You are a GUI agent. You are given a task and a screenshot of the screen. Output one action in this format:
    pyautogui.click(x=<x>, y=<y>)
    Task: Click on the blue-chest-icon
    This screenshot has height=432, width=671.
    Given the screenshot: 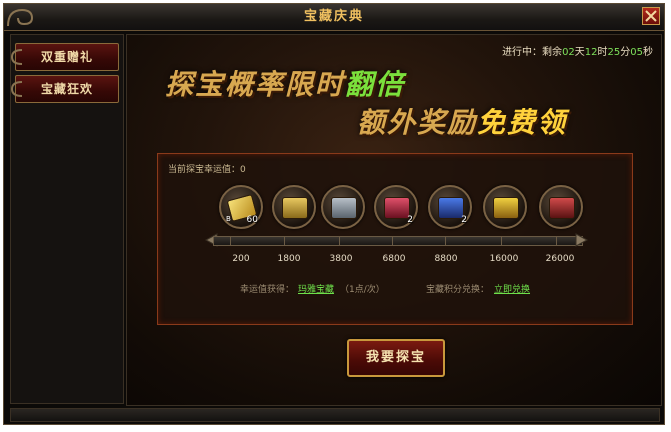 What is the action you would take?
    pyautogui.click(x=451, y=208)
    